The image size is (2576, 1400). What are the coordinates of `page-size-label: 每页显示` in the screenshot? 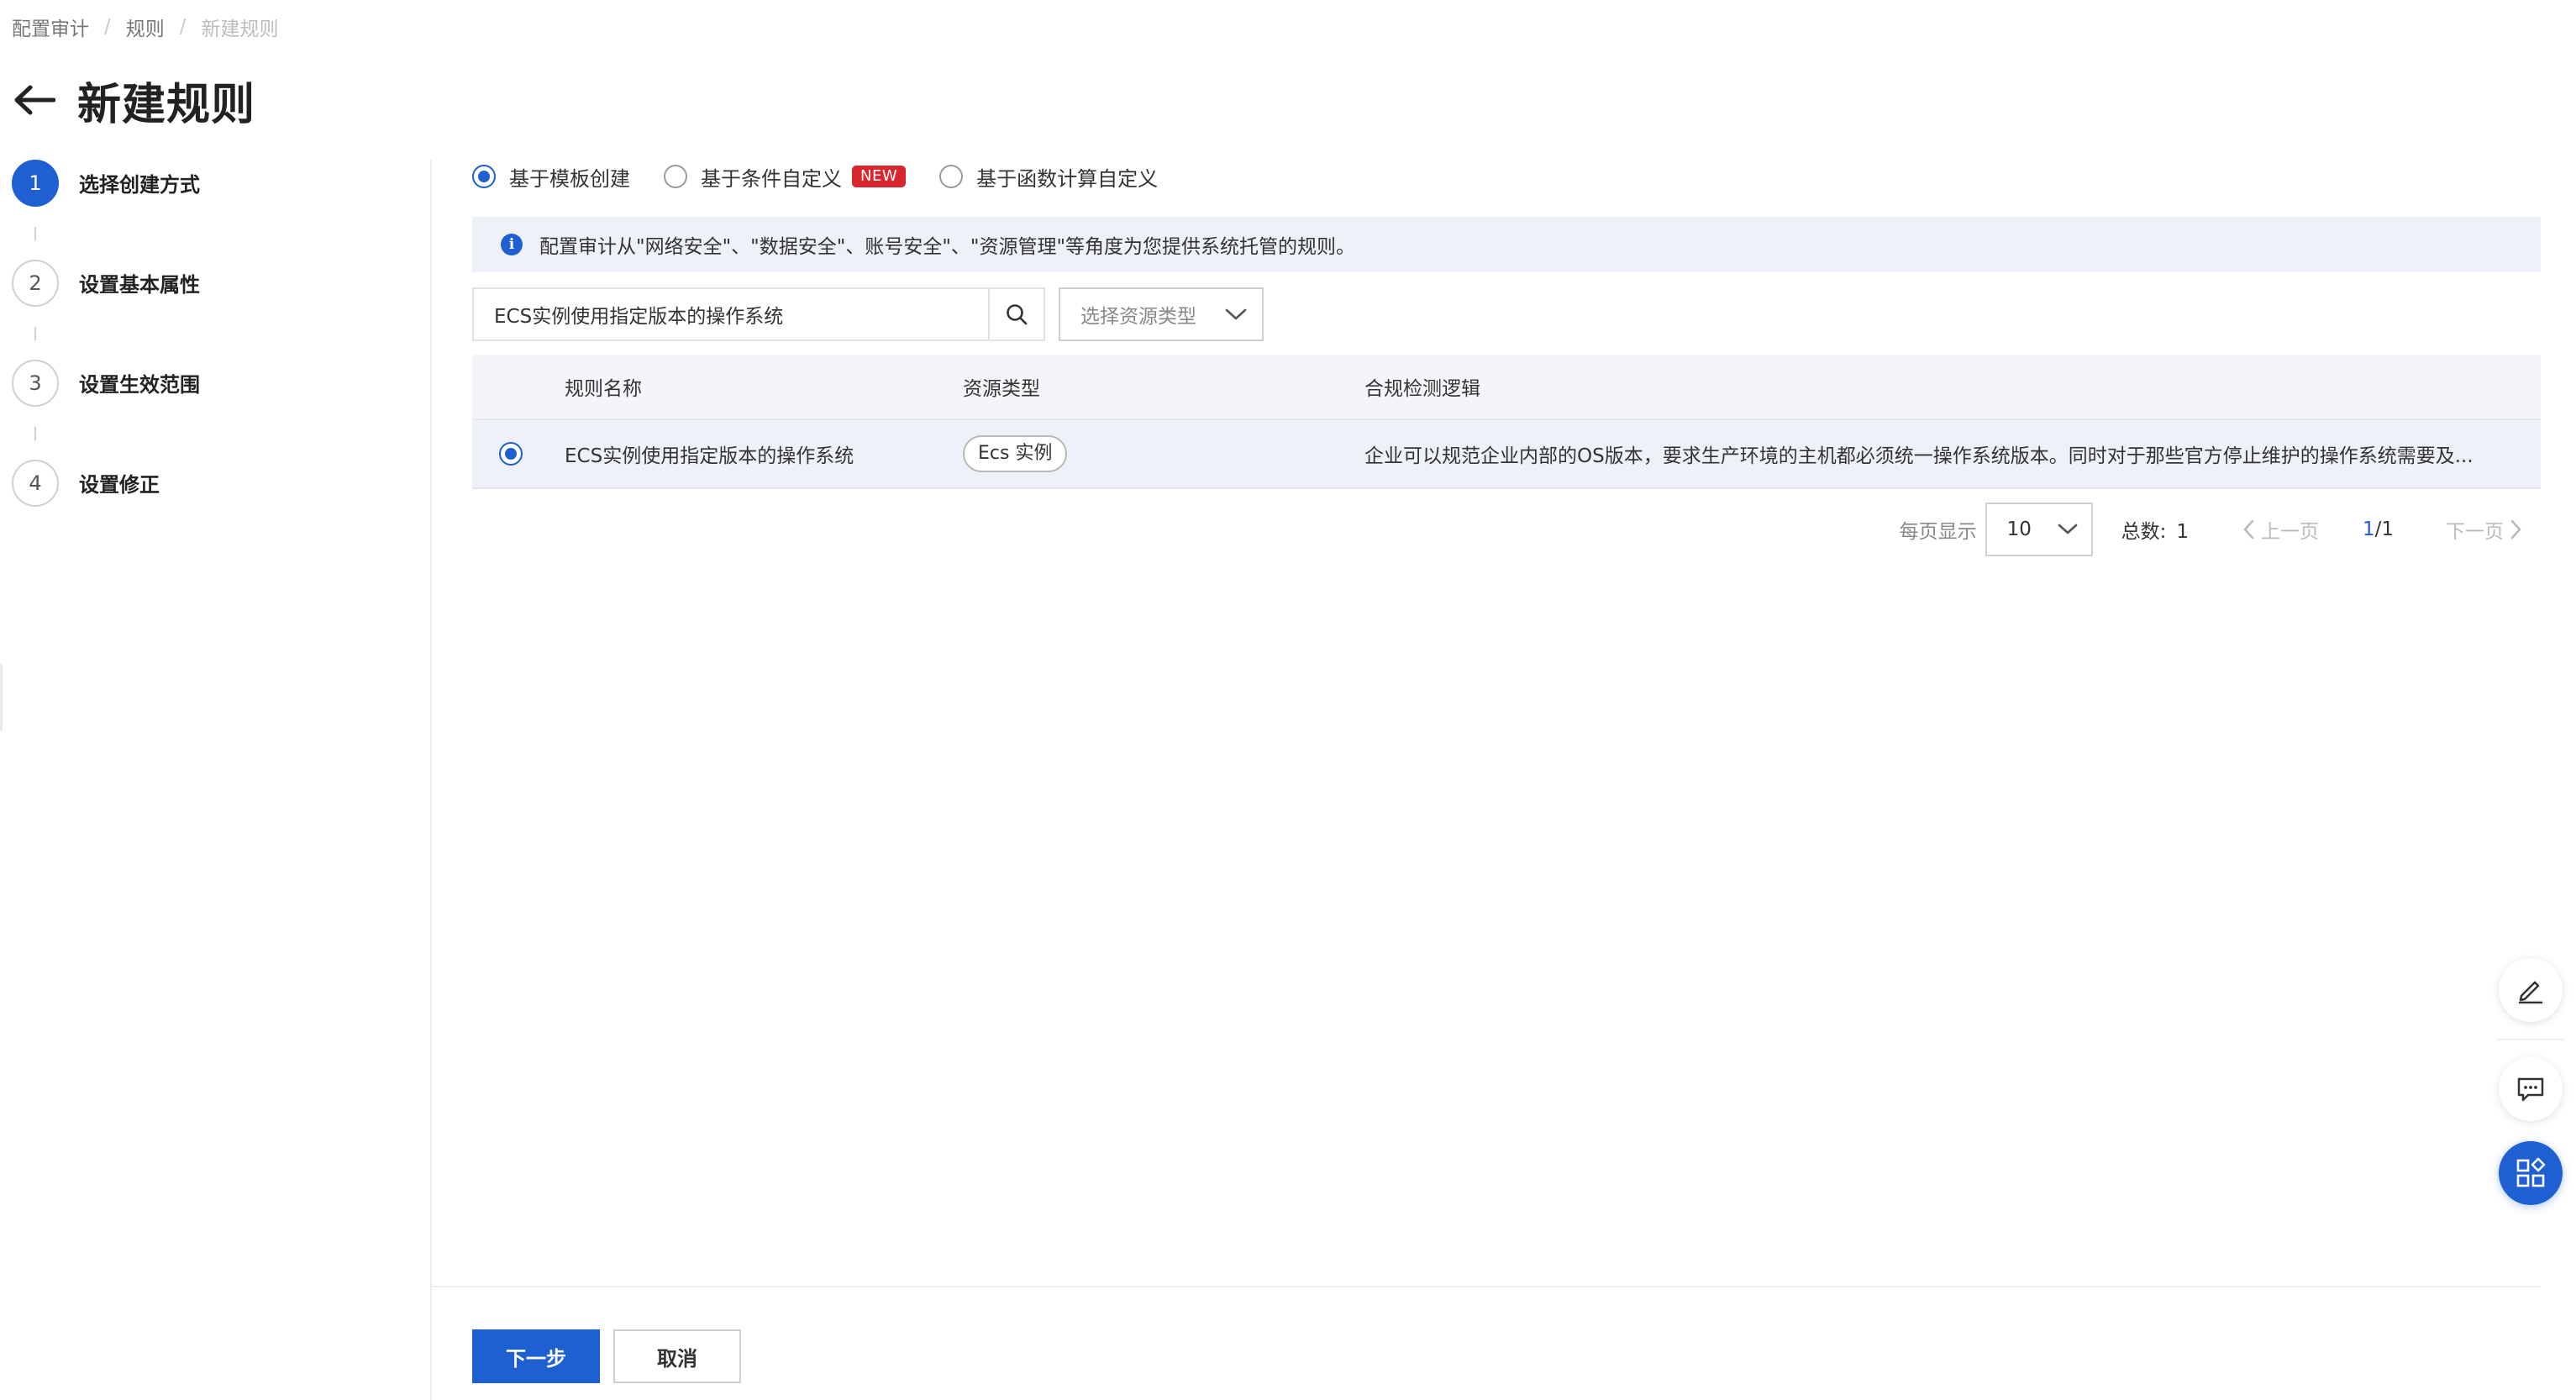 It's located at (1938, 532).